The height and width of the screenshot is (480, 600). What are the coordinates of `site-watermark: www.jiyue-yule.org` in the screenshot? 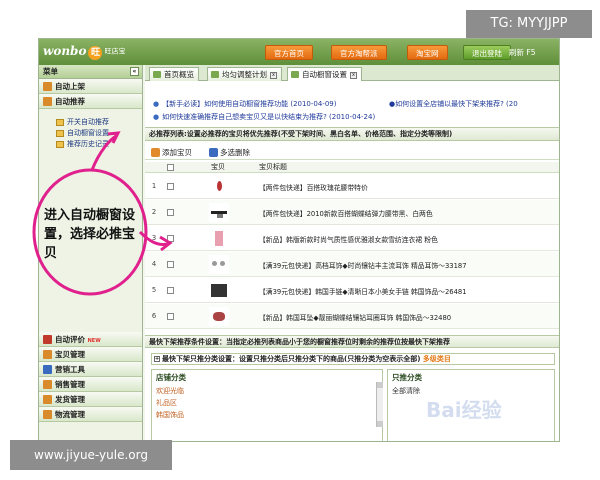 It's located at (91, 455).